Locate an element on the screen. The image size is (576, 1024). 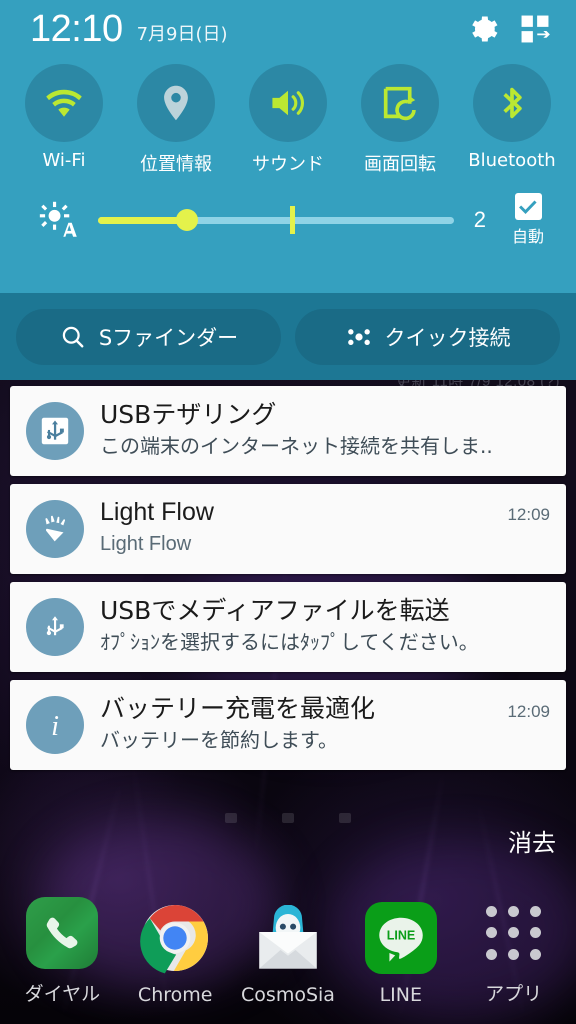
chrome-icon is located at coordinates (174, 939).